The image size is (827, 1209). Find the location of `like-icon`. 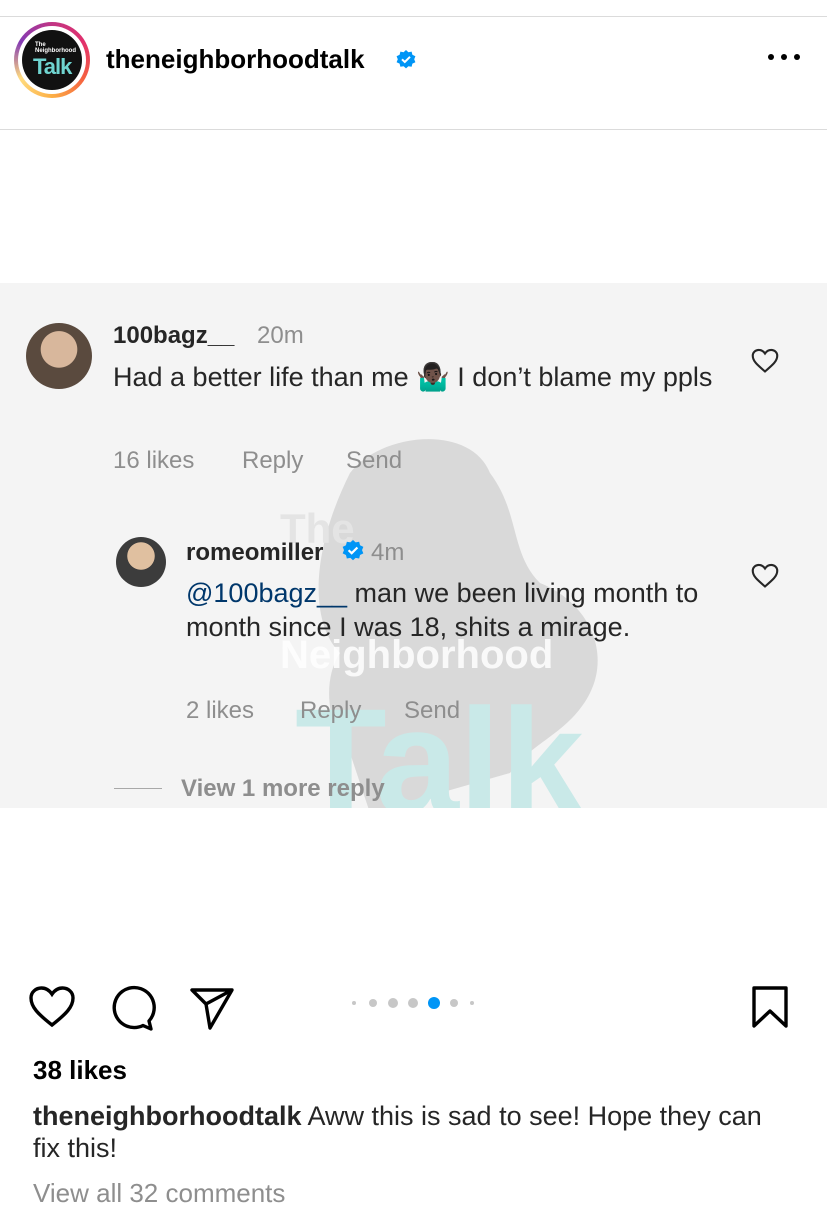

like-icon is located at coordinates (52, 1007).